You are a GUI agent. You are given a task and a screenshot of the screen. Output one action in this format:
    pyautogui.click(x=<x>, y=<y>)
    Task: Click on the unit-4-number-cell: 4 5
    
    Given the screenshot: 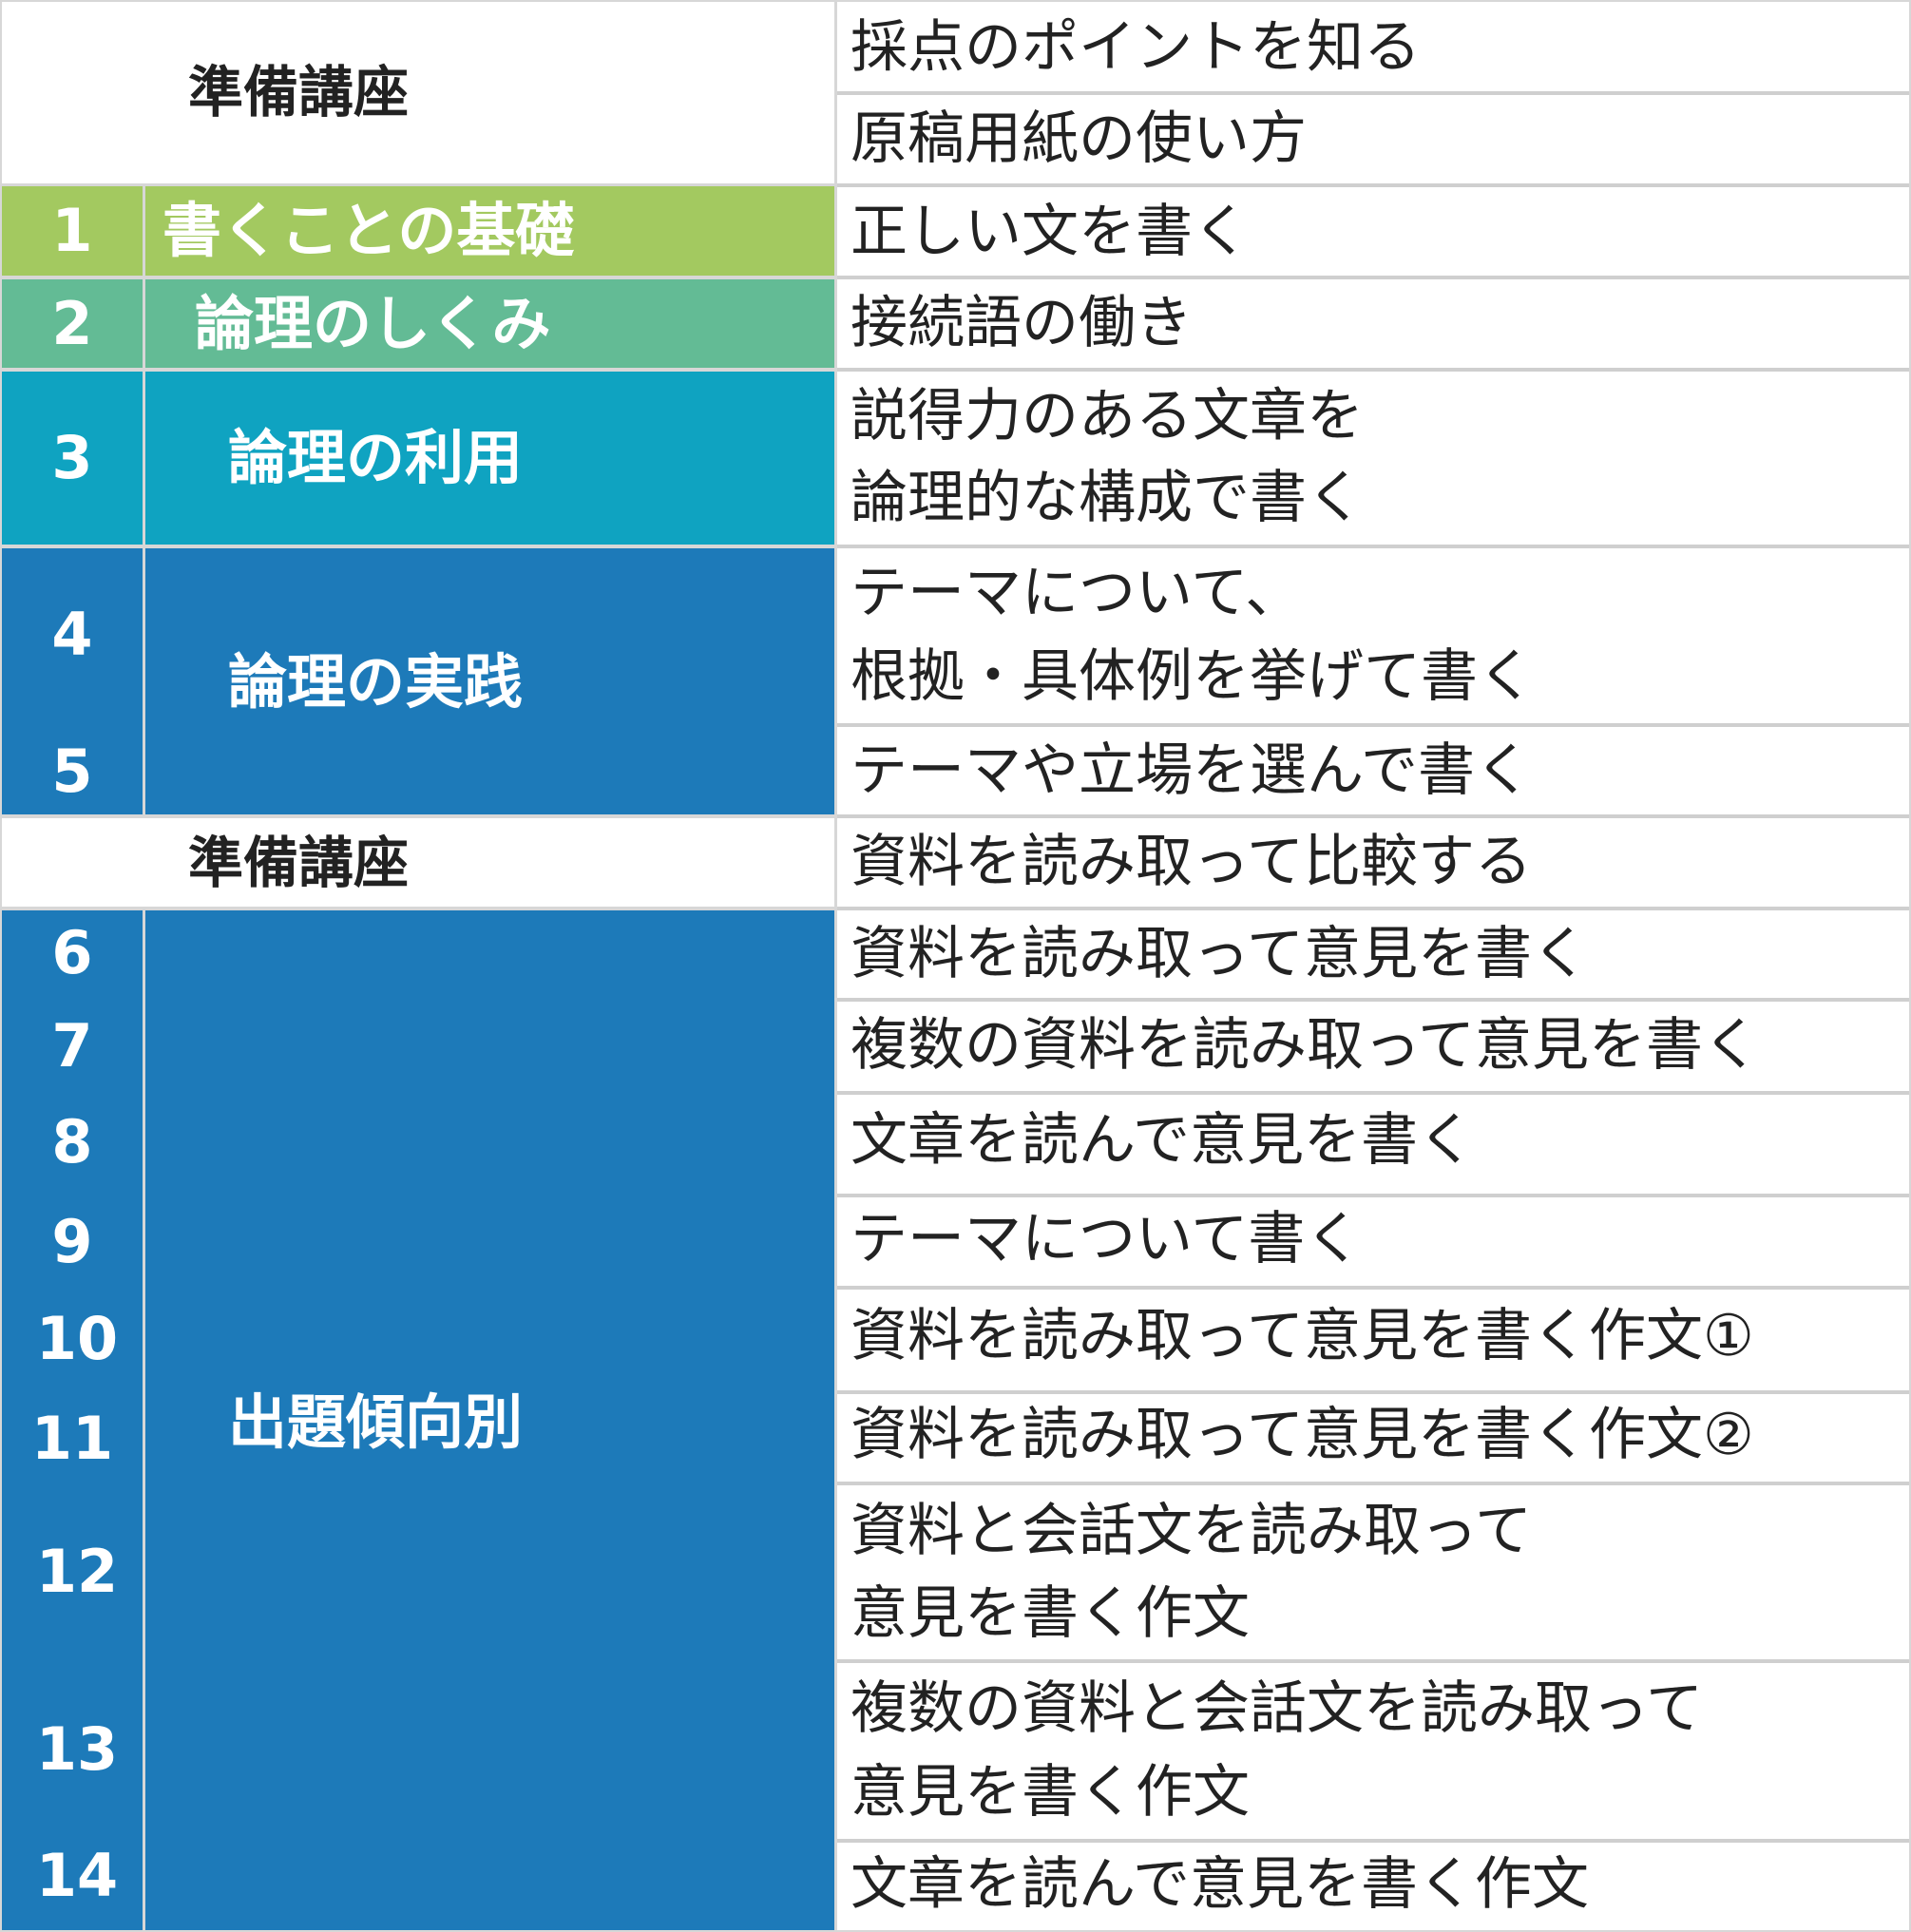 What is the action you would take?
    pyautogui.click(x=72, y=681)
    